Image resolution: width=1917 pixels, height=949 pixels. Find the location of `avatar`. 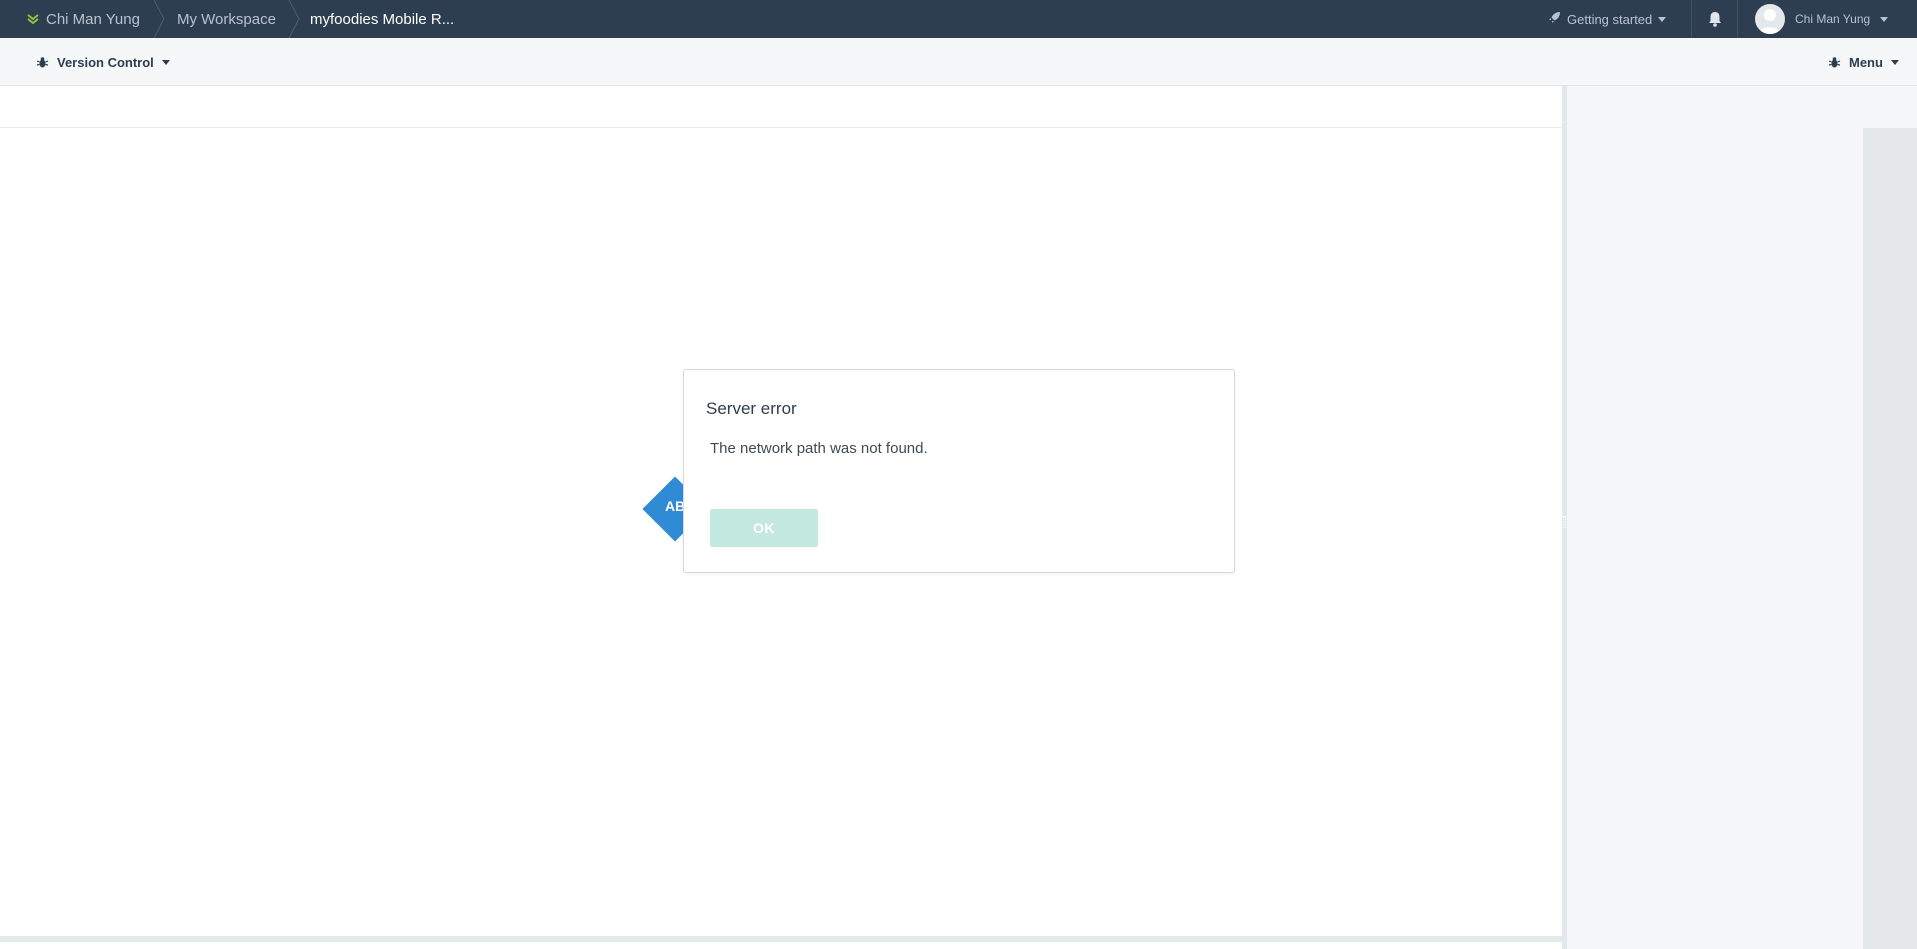

avatar is located at coordinates (1770, 19).